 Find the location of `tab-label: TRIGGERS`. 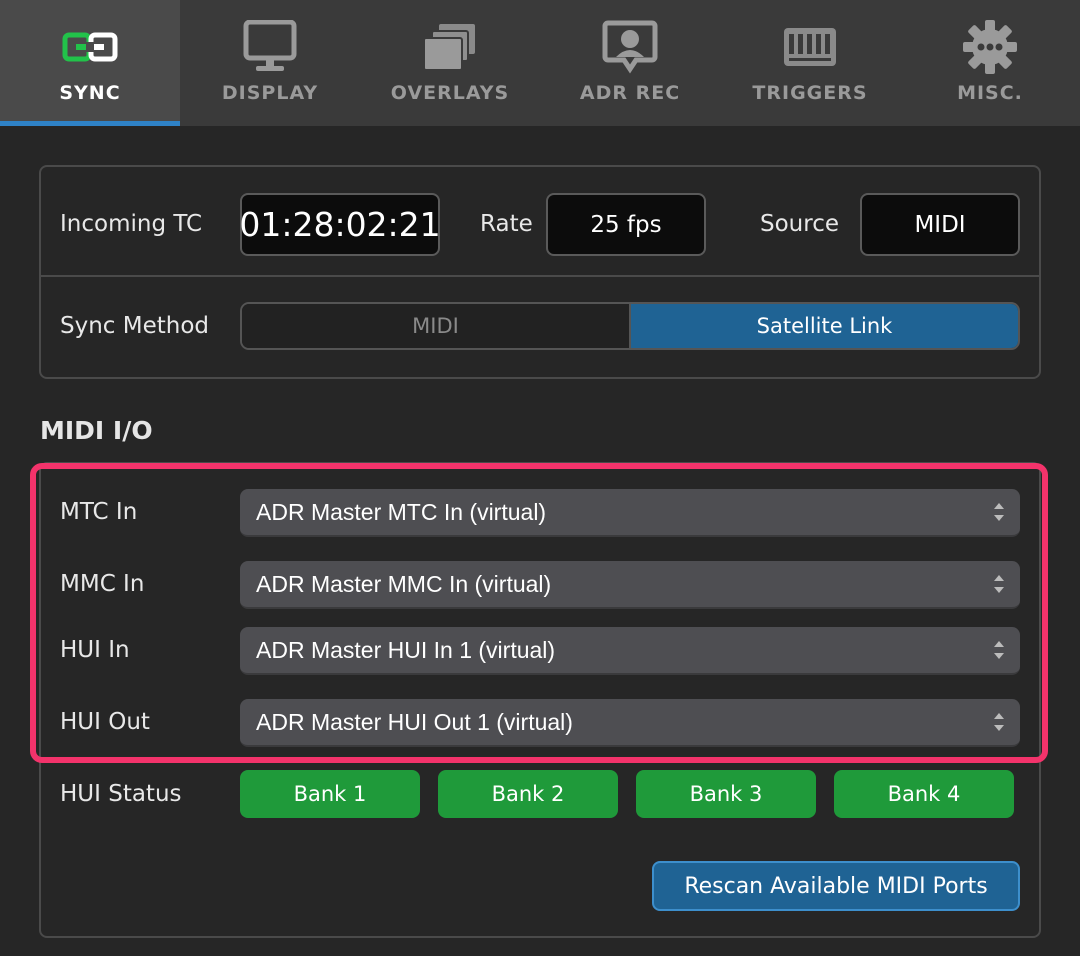

tab-label: TRIGGERS is located at coordinates (810, 93).